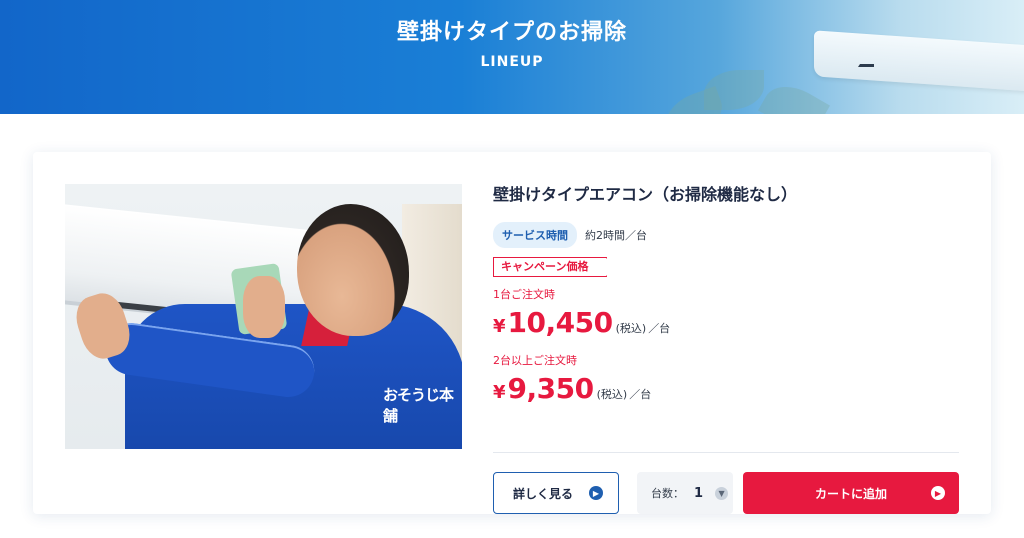  What do you see at coordinates (542, 493) in the screenshot?
I see `detail-button-label: 詳しく見る` at bounding box center [542, 493].